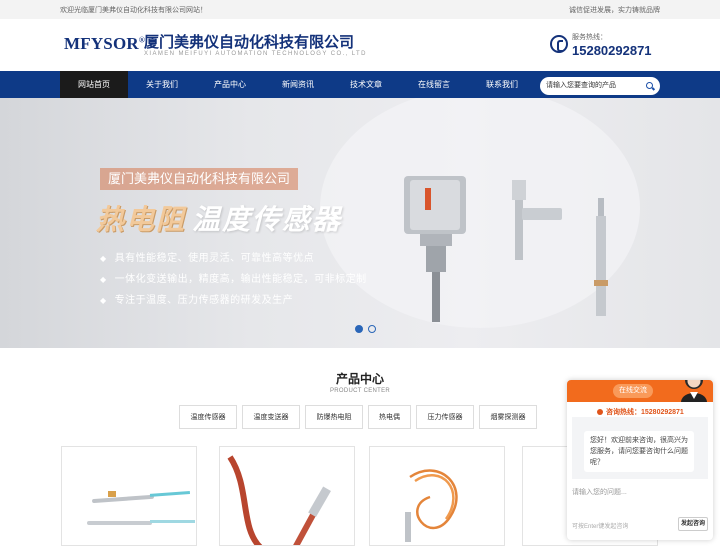 This screenshot has width=720, height=546. Describe the element at coordinates (105, 43) in the screenshot. I see `logo-mark: MFYSOR®` at that location.